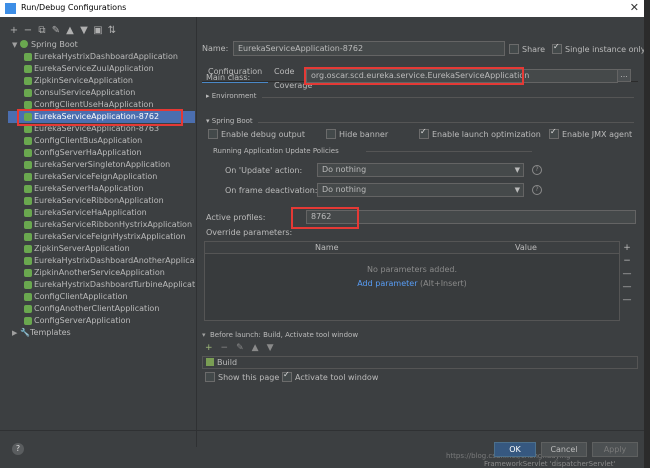 The image size is (650, 468). What do you see at coordinates (101, 333) in the screenshot?
I see `tree-root-templates: ▶ 🔧Templates` at bounding box center [101, 333].